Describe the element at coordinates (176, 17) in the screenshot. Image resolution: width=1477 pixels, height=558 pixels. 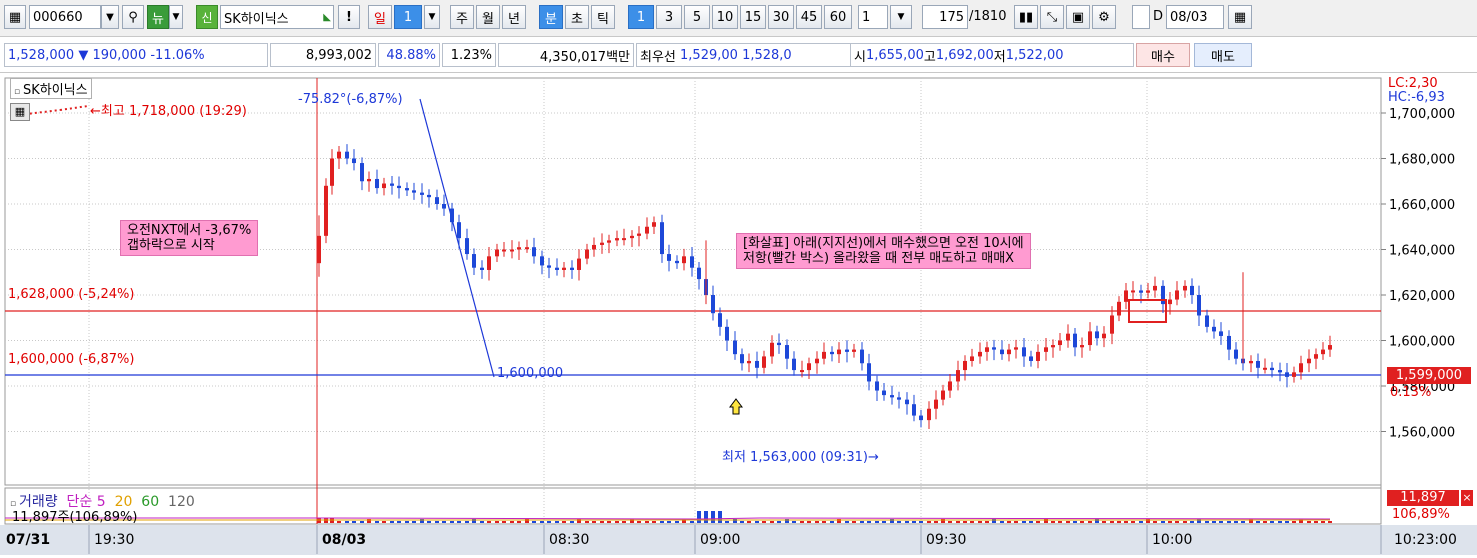
I see `news-dropdown-icon: ▼` at that location.